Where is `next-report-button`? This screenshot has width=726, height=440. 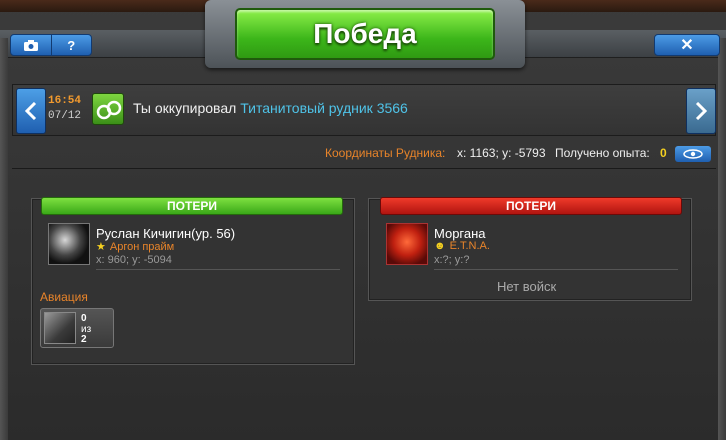 next-report-button is located at coordinates (701, 111).